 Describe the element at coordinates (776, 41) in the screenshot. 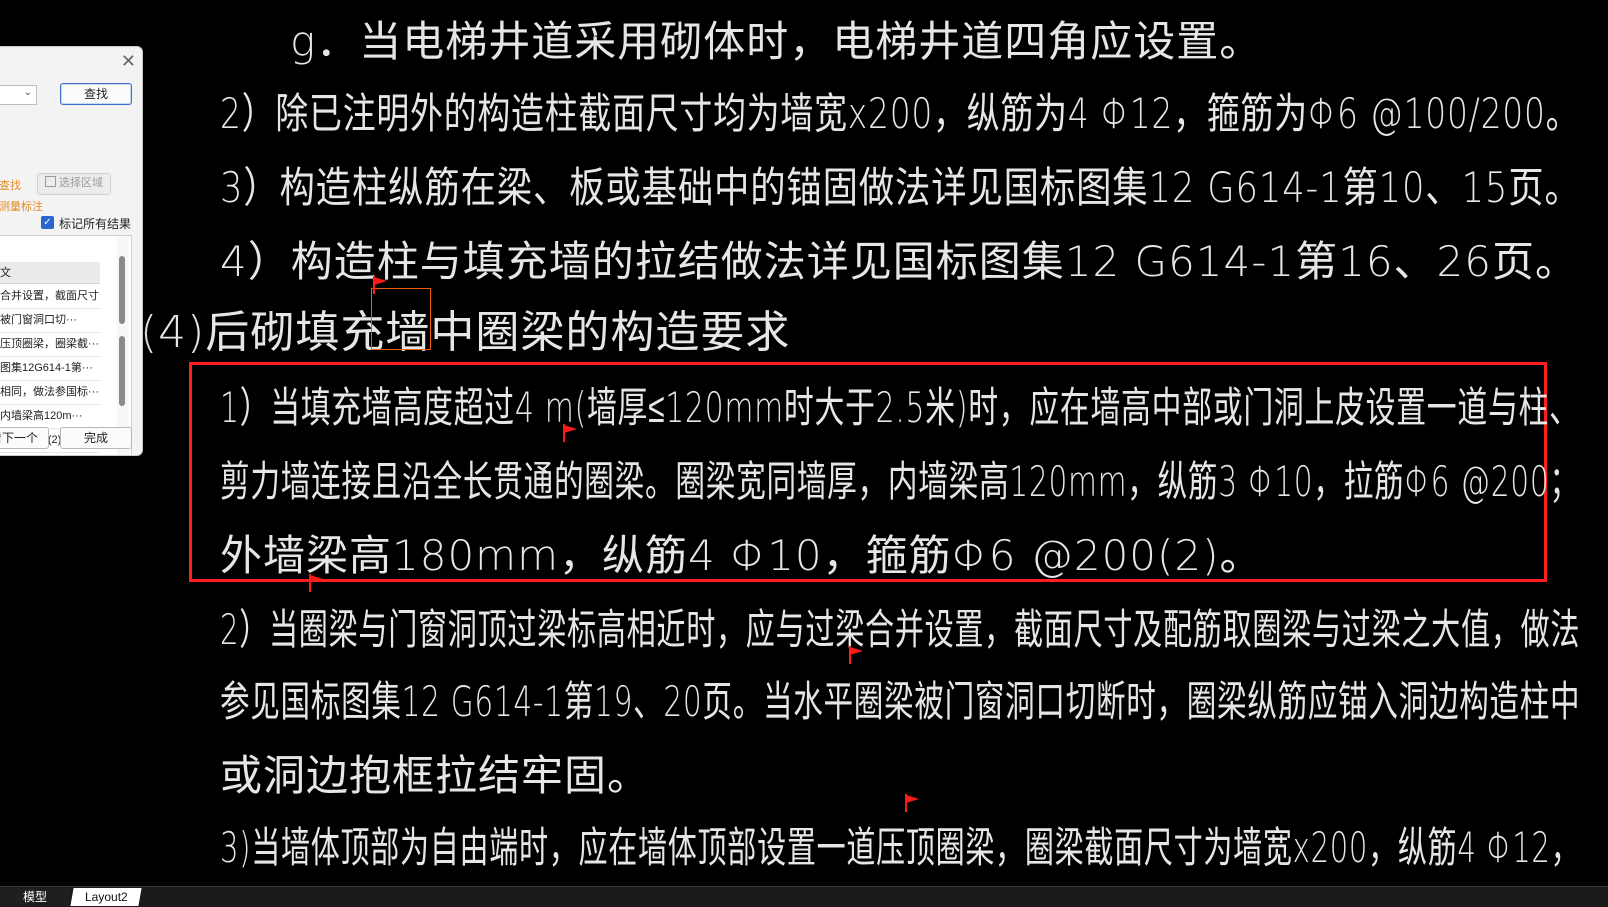

I see `canvas-line-g: g．当电梯井道采用砌体时，电梯井道四角应设置。` at that location.